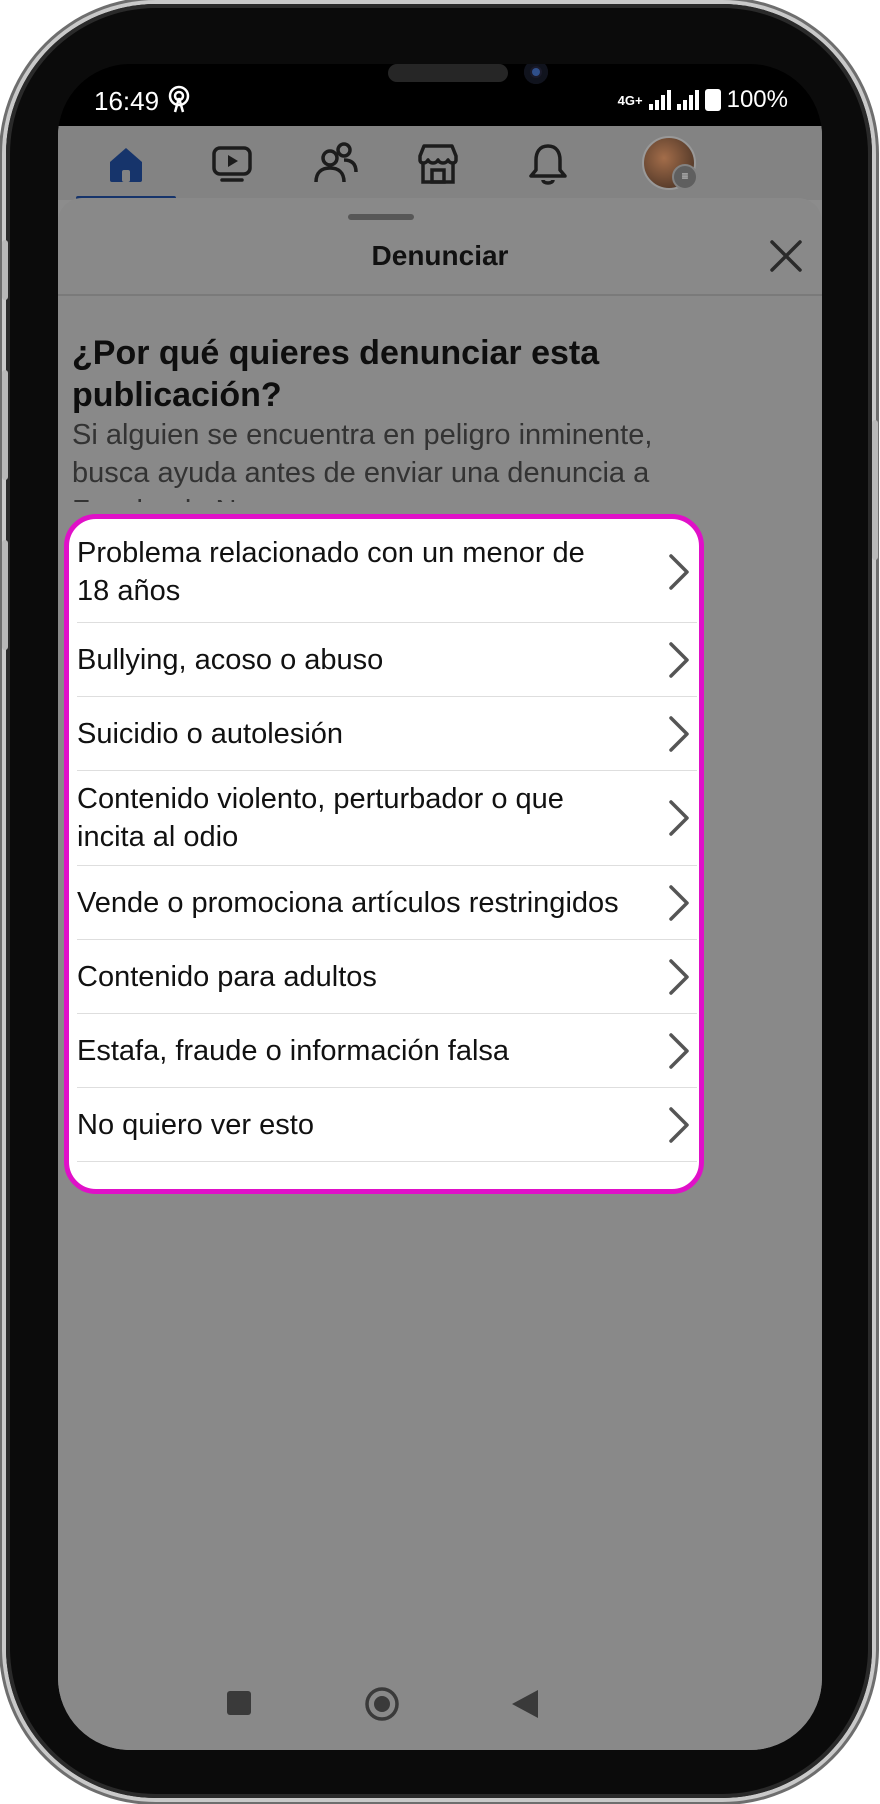  I want to click on sheet-title: Denunciar, so click(440, 255).